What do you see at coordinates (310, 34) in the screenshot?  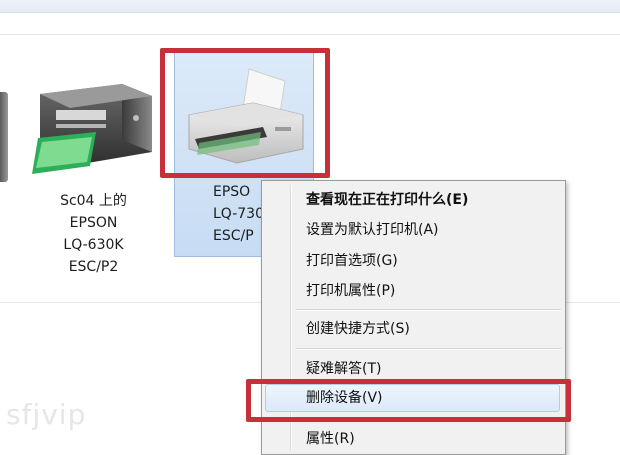 I see `top-divider` at bounding box center [310, 34].